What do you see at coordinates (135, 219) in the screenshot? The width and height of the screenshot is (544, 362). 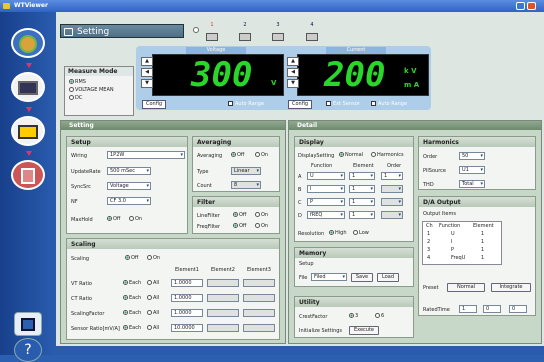 I see `maxhold-on-radio: On` at bounding box center [135, 219].